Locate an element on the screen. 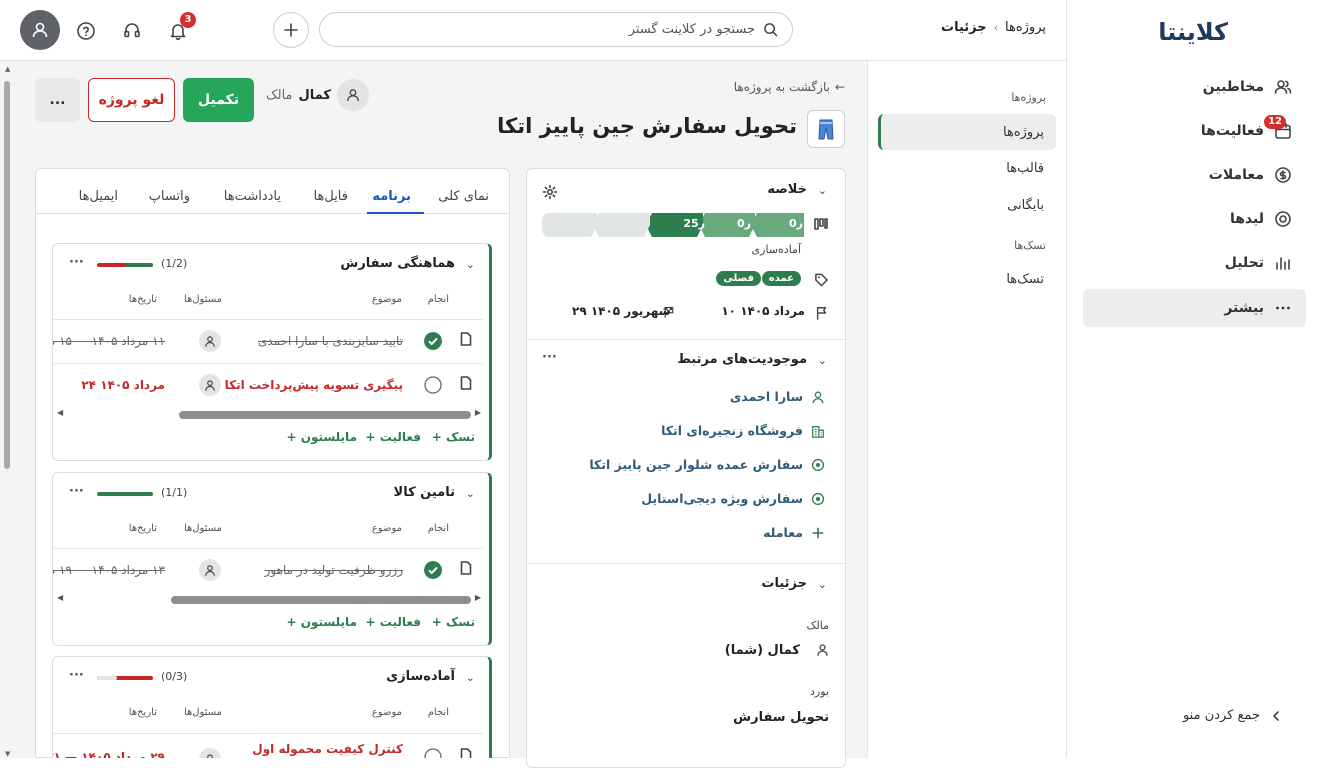 The width and height of the screenshot is (1322, 768). related-deal-link-1: سفارش عمده شلوار جین پاییز اتکا is located at coordinates (707, 464).